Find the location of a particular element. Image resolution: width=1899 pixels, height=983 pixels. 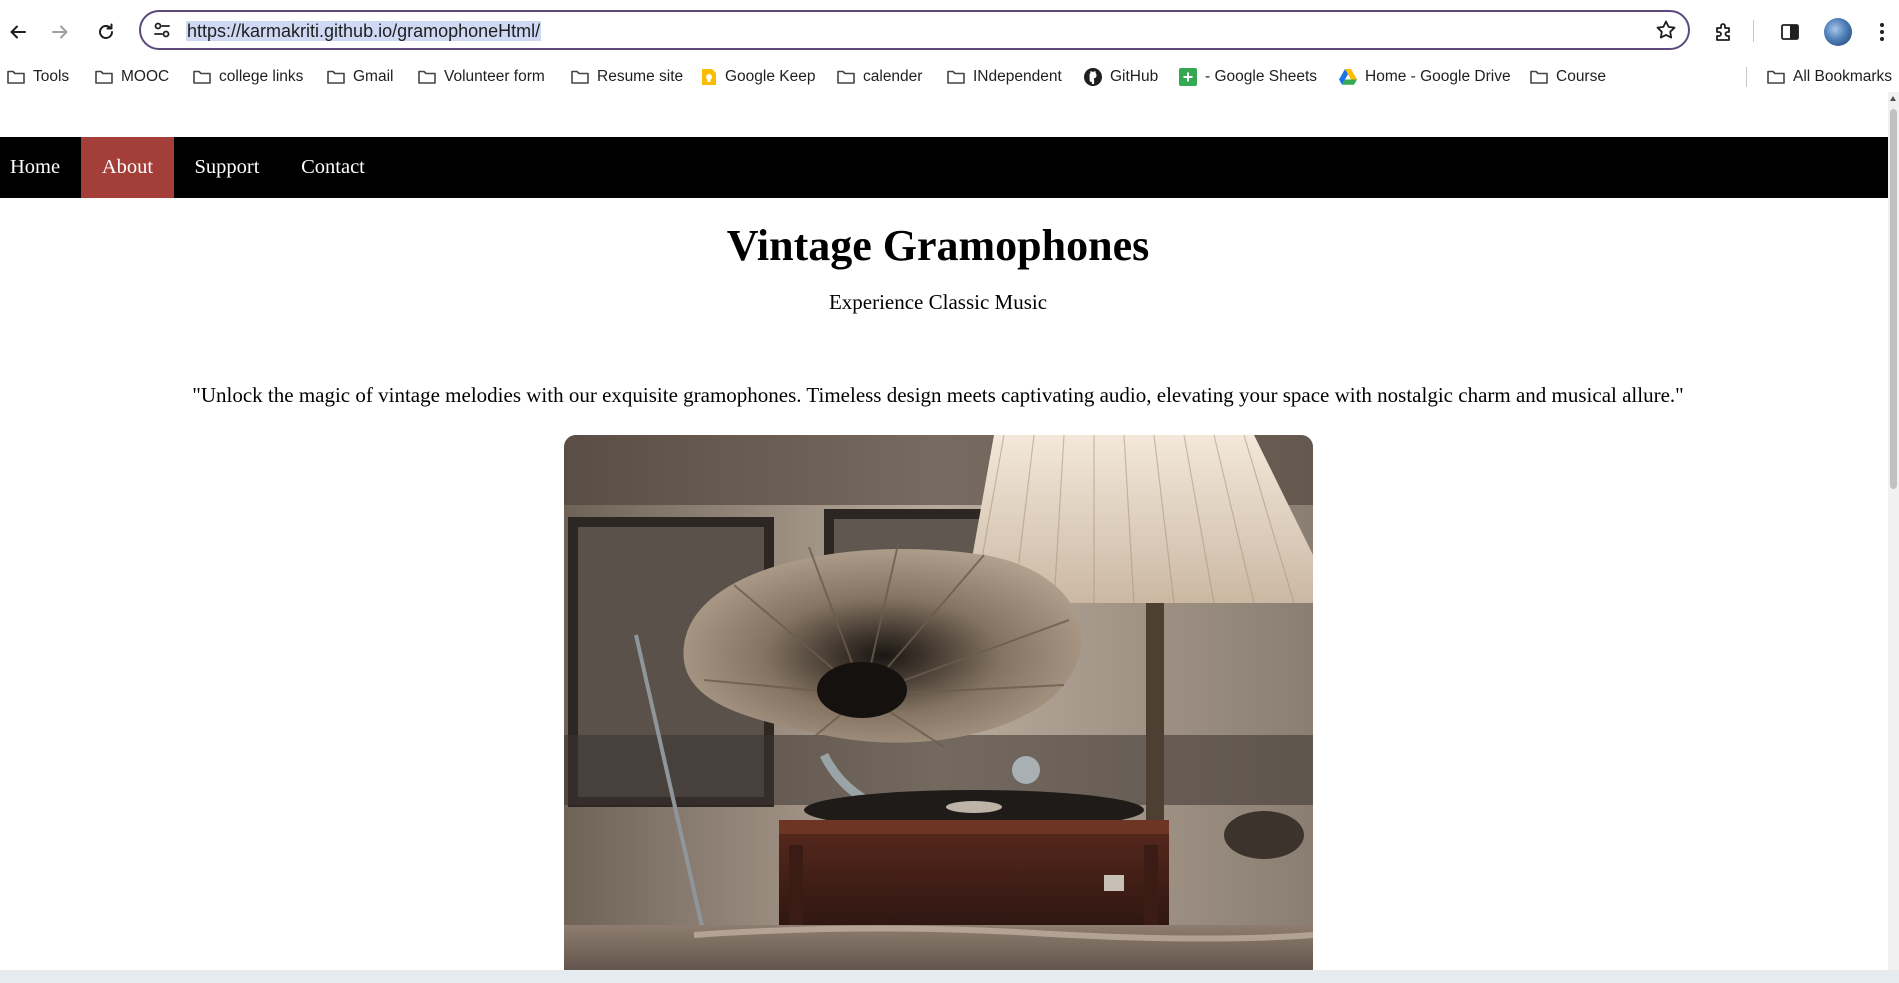

nav-support: Support is located at coordinates (227, 167).